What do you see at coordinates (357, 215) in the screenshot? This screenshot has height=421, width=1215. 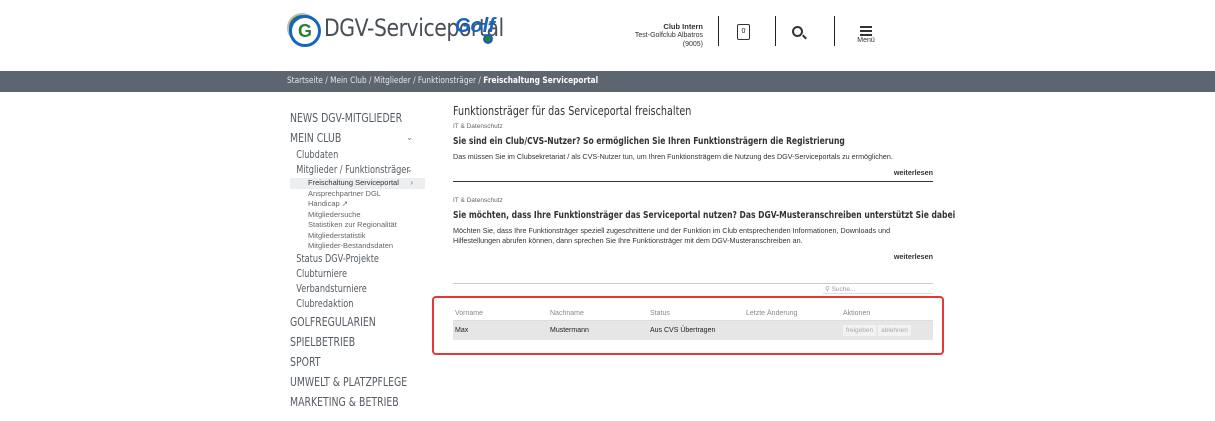 I see `sidebar-item-mitgliedersuche: Mitgliedersuche` at bounding box center [357, 215].